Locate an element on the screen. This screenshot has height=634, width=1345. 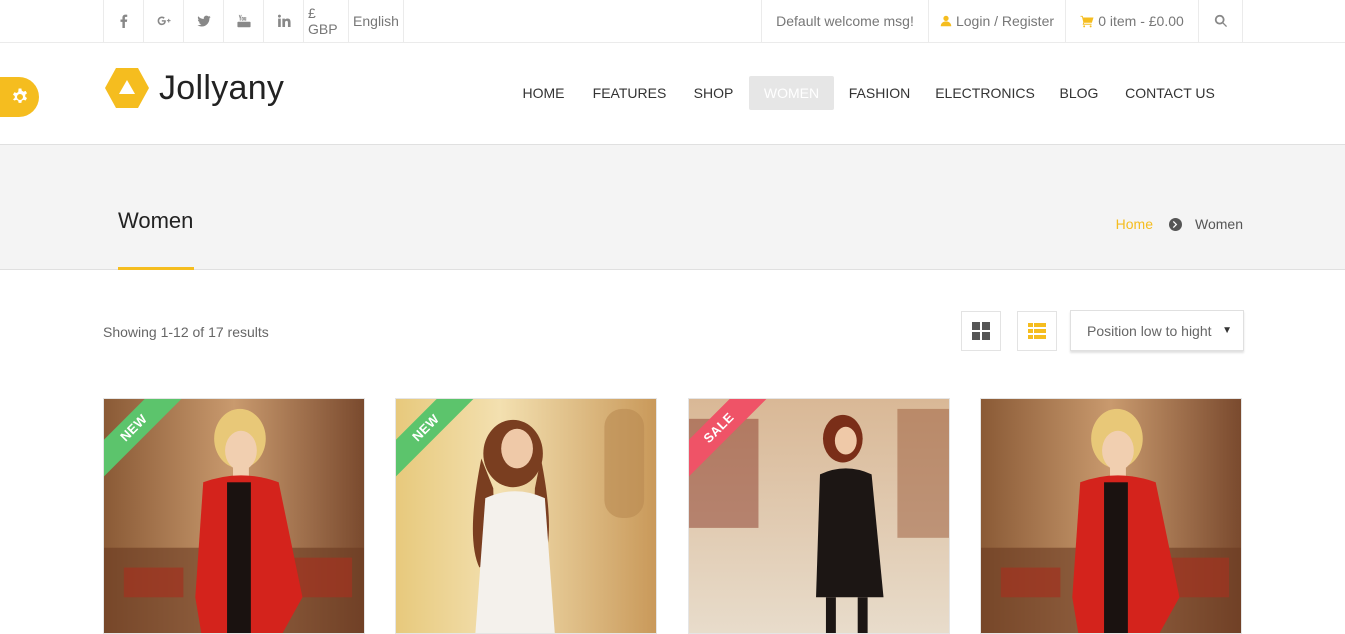
style-switcher-toggle is located at coordinates (19, 97).